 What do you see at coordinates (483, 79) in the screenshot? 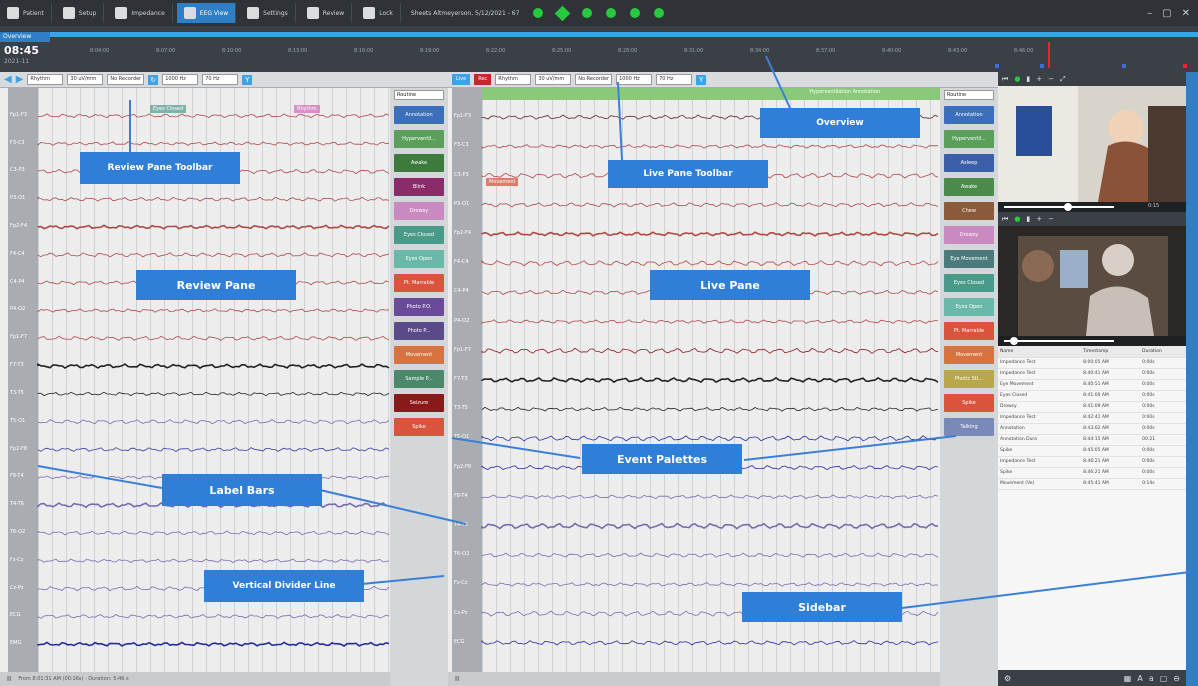
I see `record-button: Rec` at bounding box center [483, 79].